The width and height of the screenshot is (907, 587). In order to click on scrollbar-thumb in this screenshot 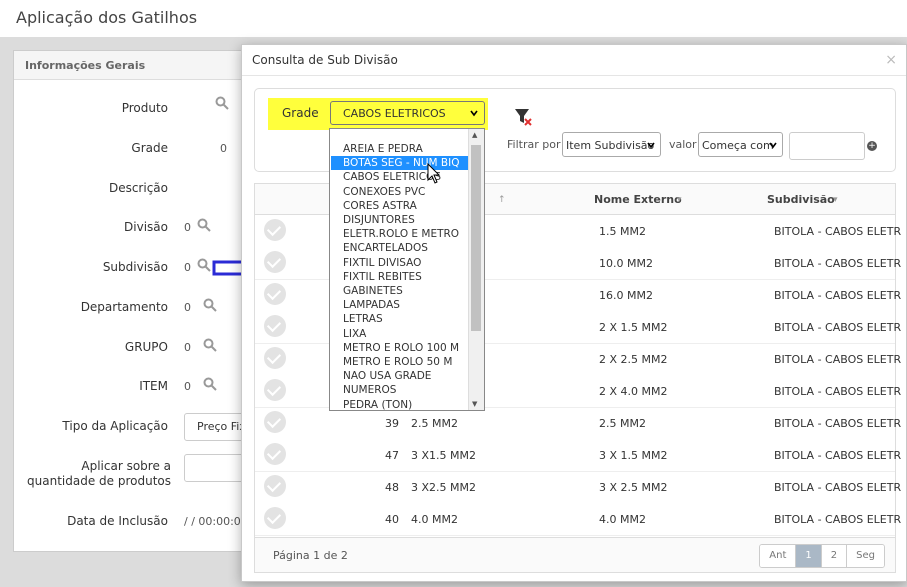, I will do `click(476, 238)`.